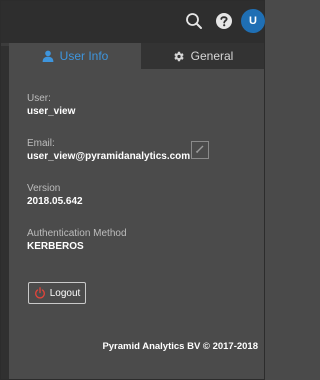  What do you see at coordinates (77, 233) in the screenshot?
I see `auth-method-label: Authentication Method` at bounding box center [77, 233].